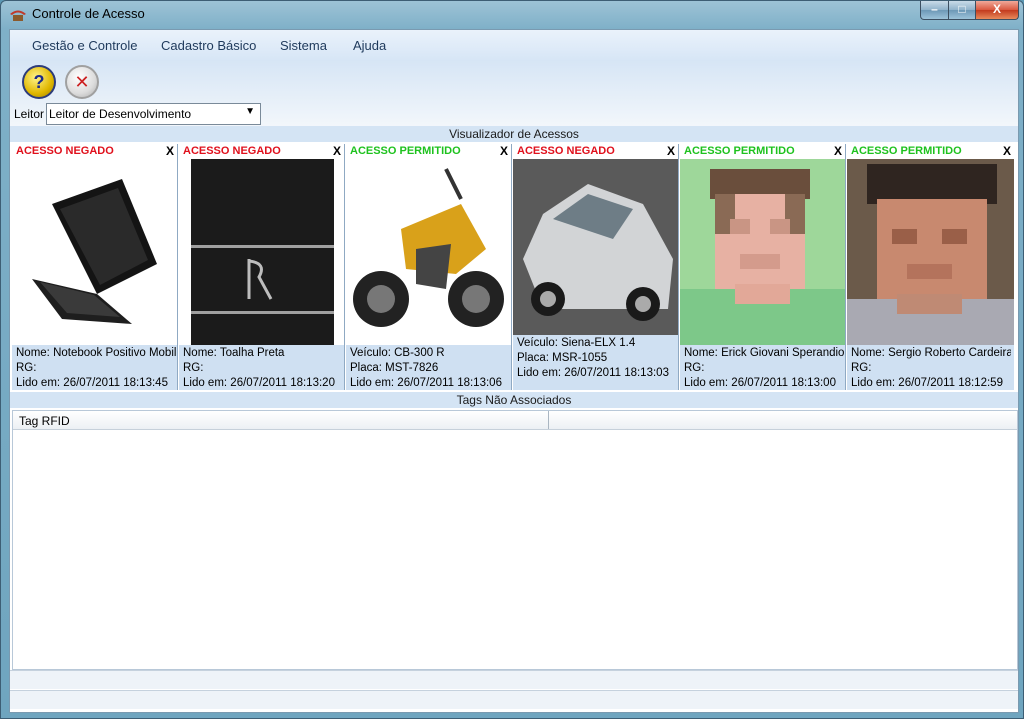  Describe the element at coordinates (18, 15) in the screenshot. I see `app-icon` at that location.